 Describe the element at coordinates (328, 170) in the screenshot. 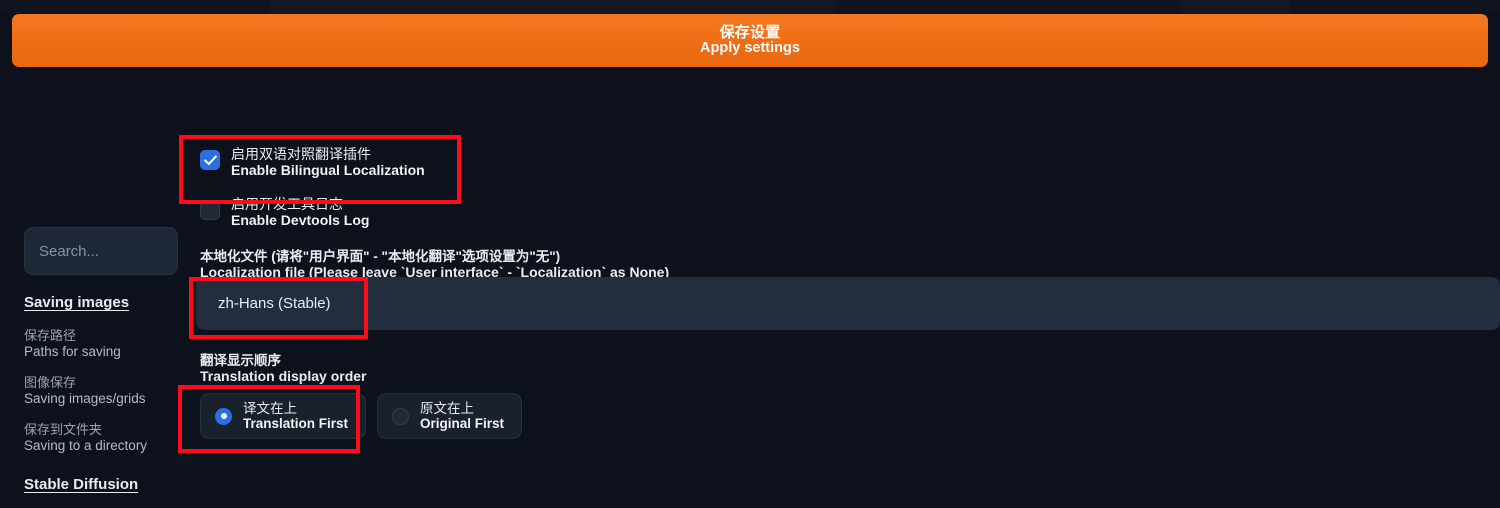

I see `label-en: Enable Bilingual Localization` at that location.